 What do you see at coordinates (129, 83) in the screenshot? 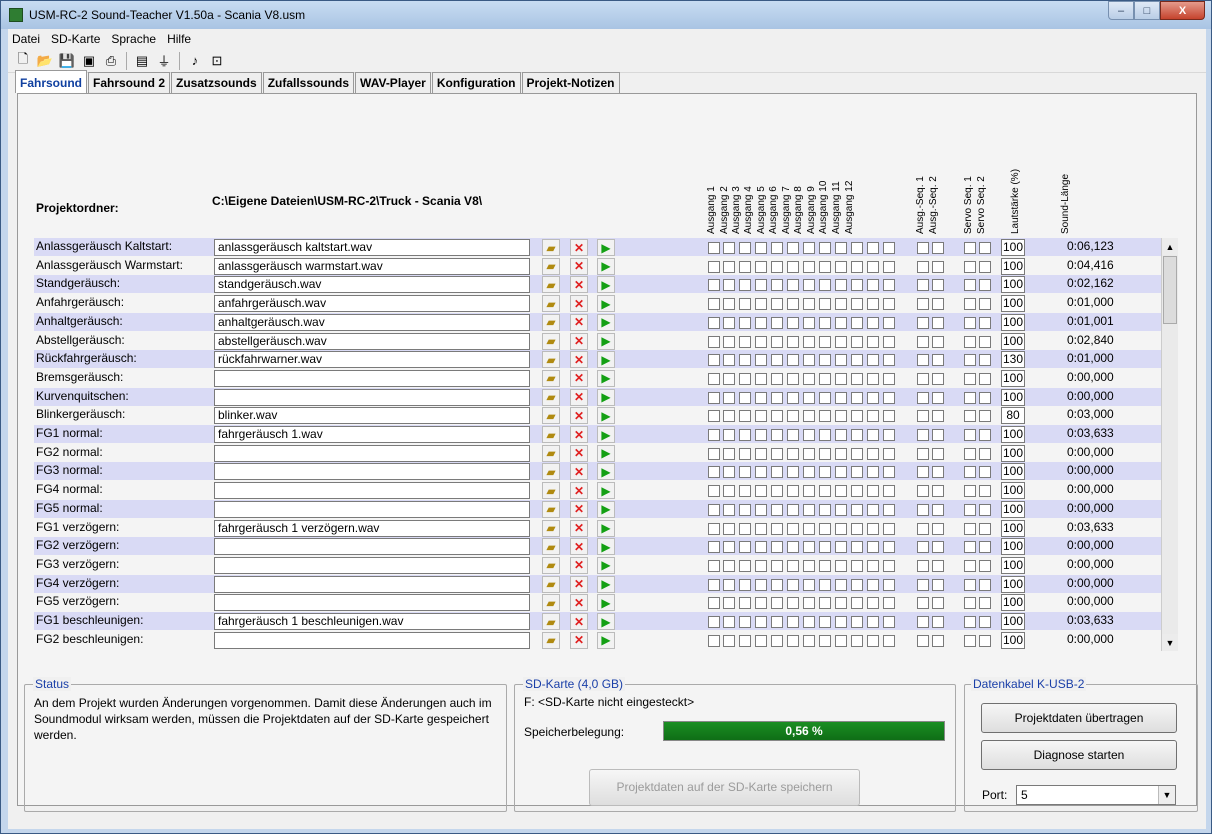
I see `tab-fahrsound-2: Fahrsound 2` at bounding box center [129, 83].